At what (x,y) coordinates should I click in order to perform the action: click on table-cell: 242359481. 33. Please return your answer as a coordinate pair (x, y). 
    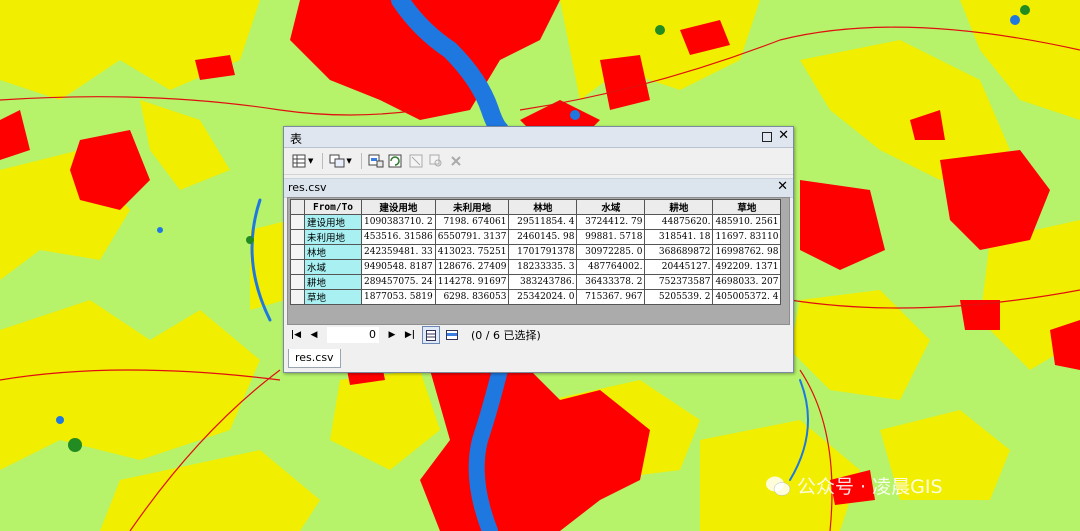
    Looking at the image, I should click on (398, 252).